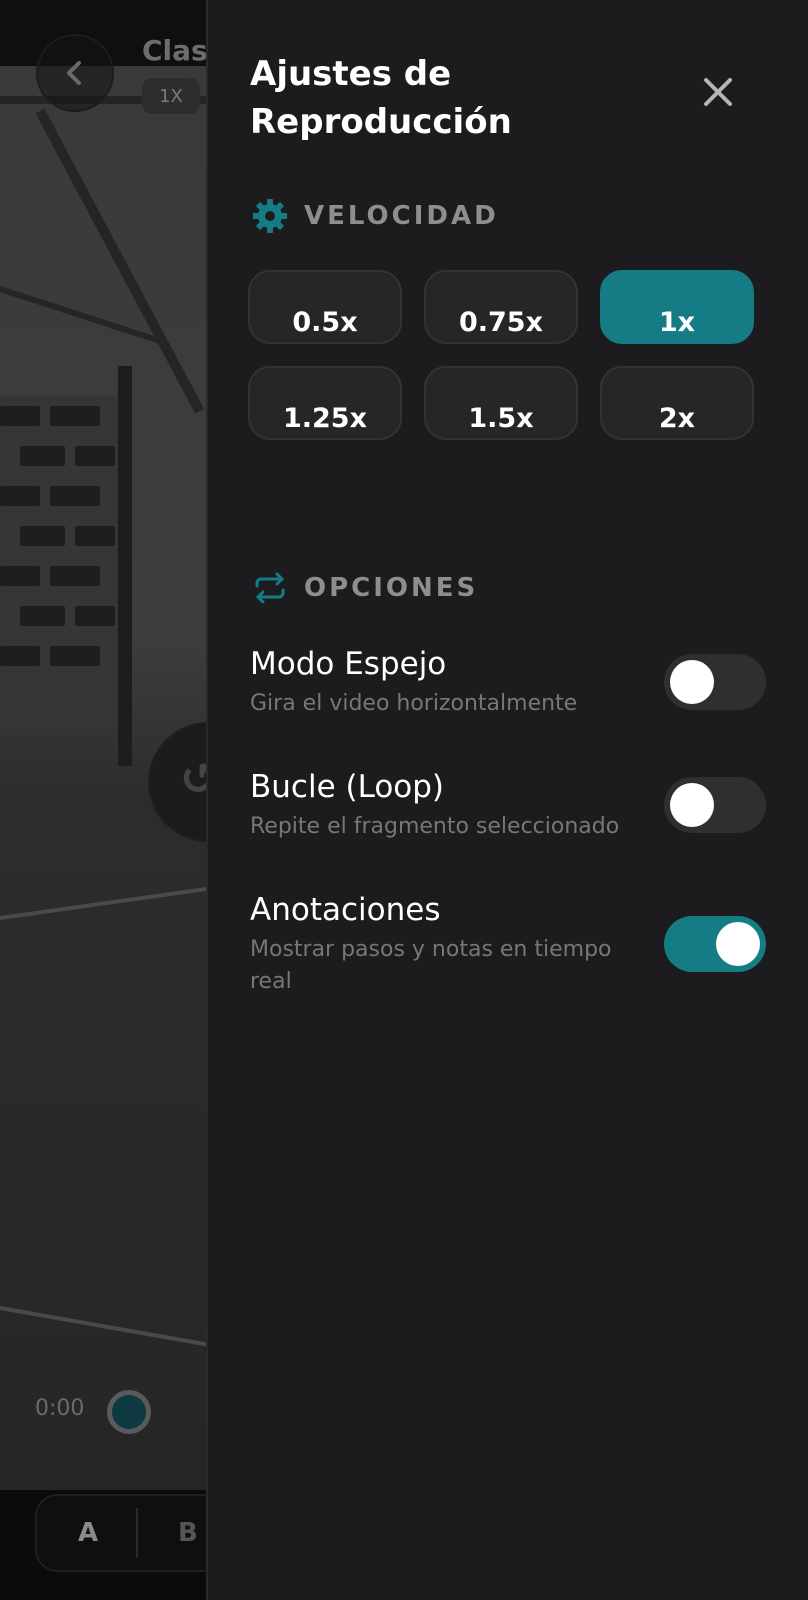 This screenshot has width=808, height=1600. I want to click on mirror-mode-toggle, so click(715, 682).